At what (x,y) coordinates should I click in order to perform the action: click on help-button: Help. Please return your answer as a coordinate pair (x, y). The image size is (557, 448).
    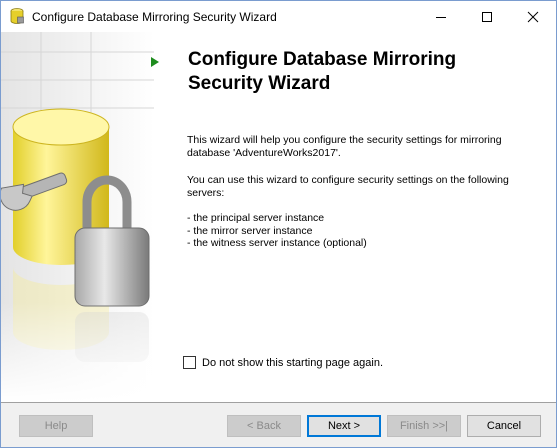
    Looking at the image, I should click on (56, 426).